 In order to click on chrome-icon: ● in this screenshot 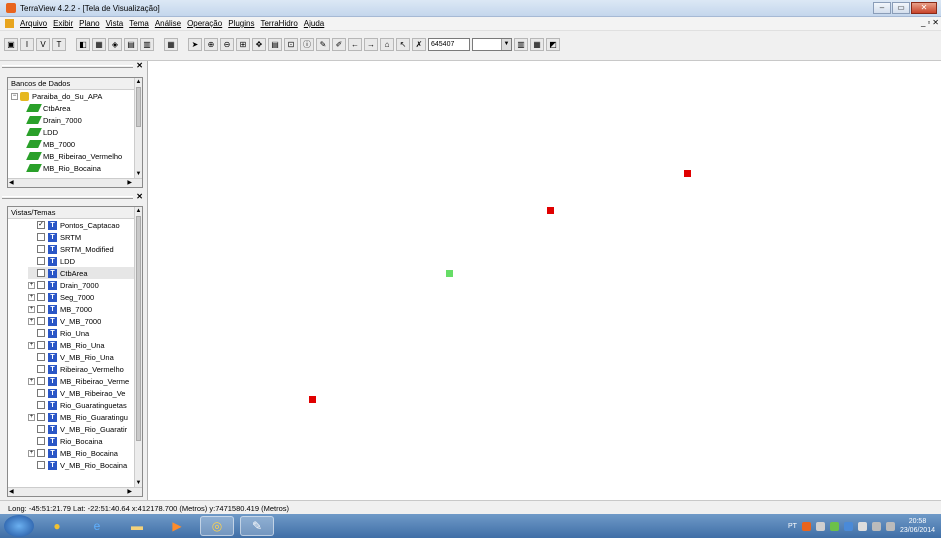, I will do `click(57, 526)`.